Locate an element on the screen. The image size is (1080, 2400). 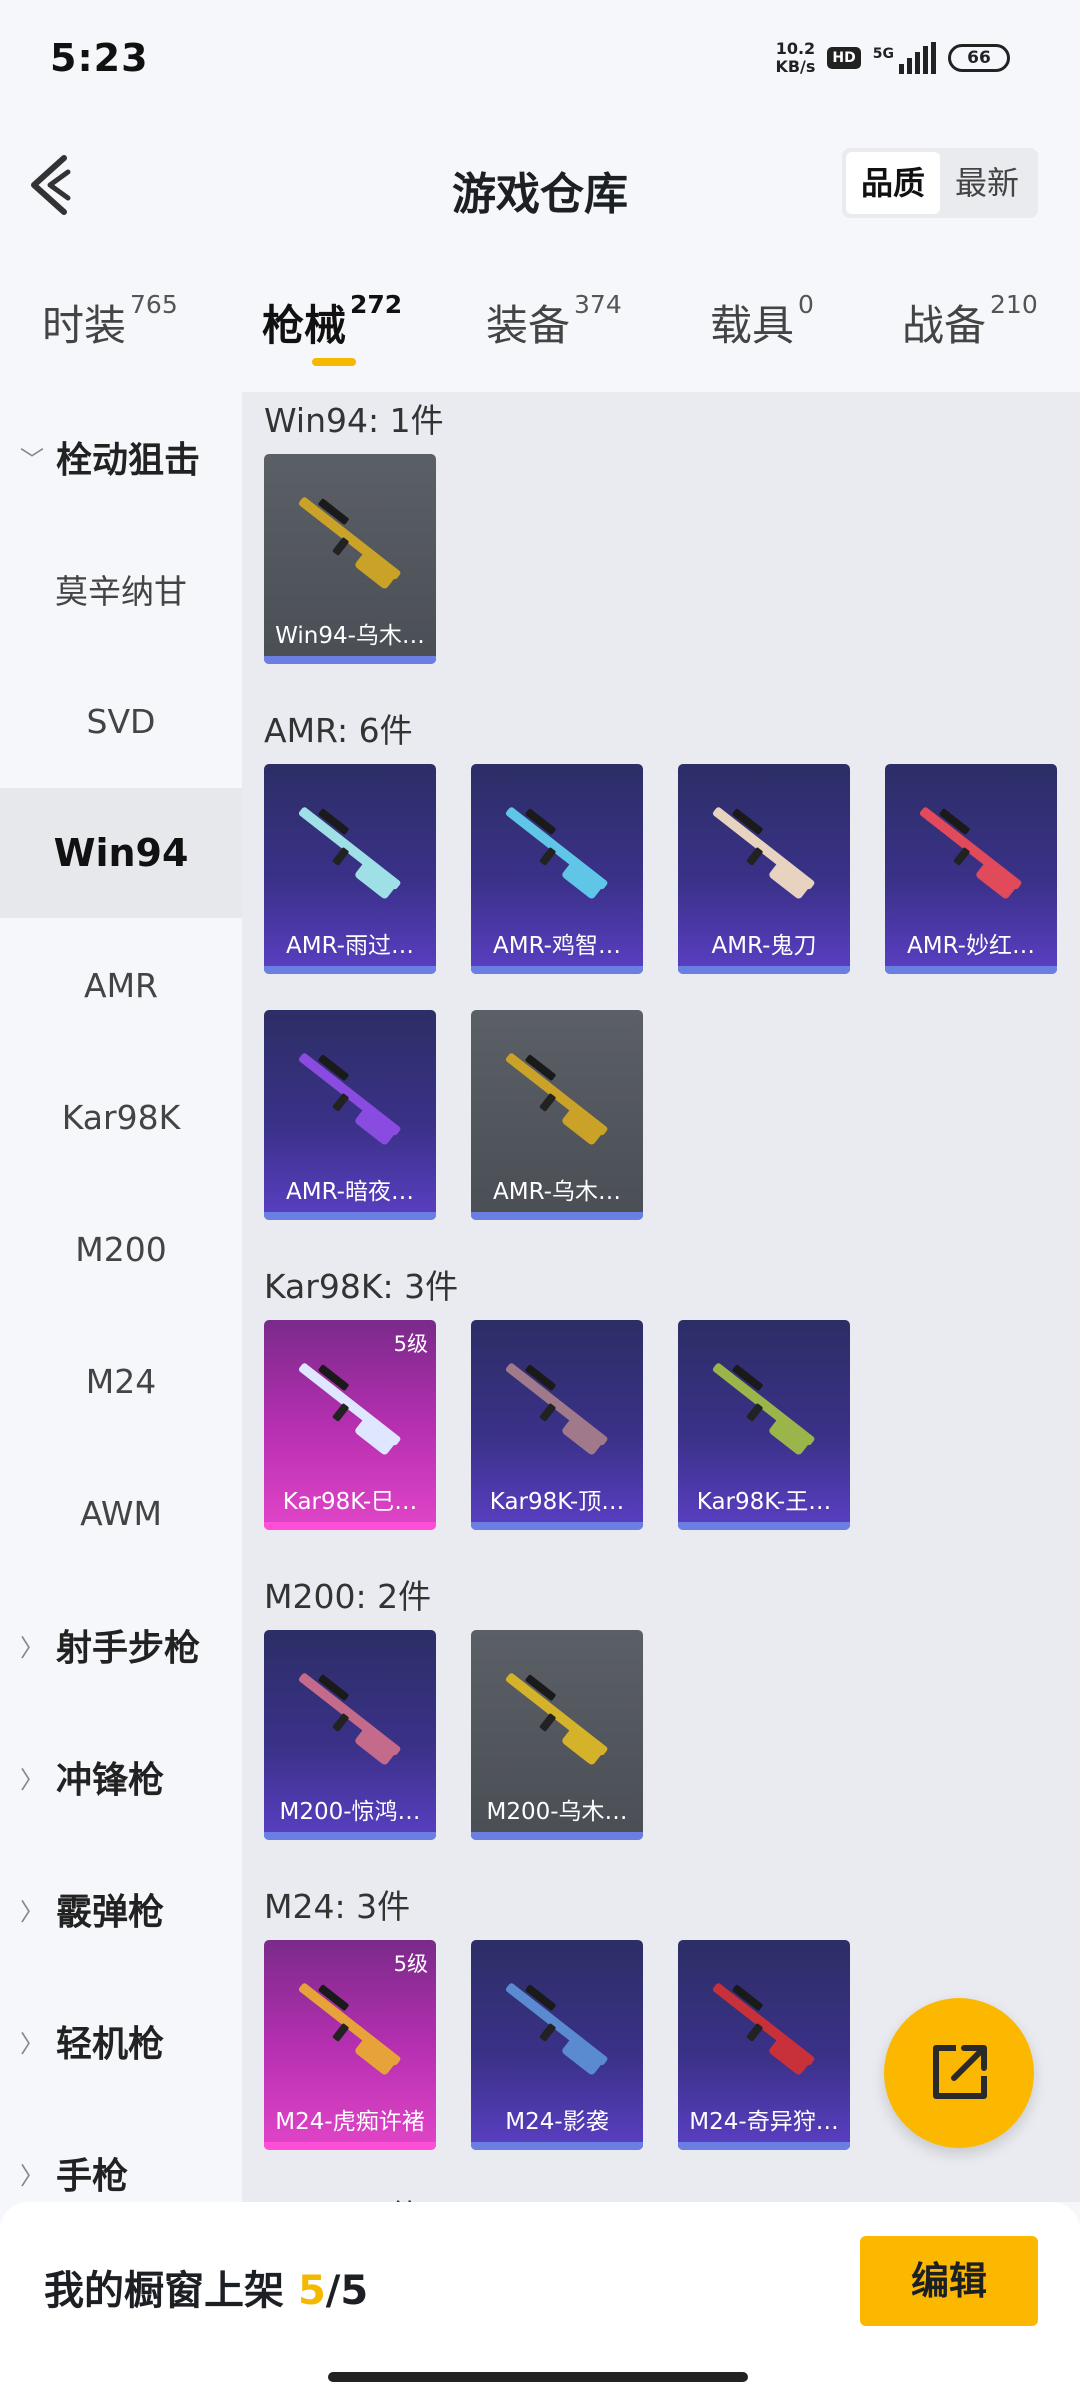
sidebar-item-awm: AWM is located at coordinates (121, 1513).